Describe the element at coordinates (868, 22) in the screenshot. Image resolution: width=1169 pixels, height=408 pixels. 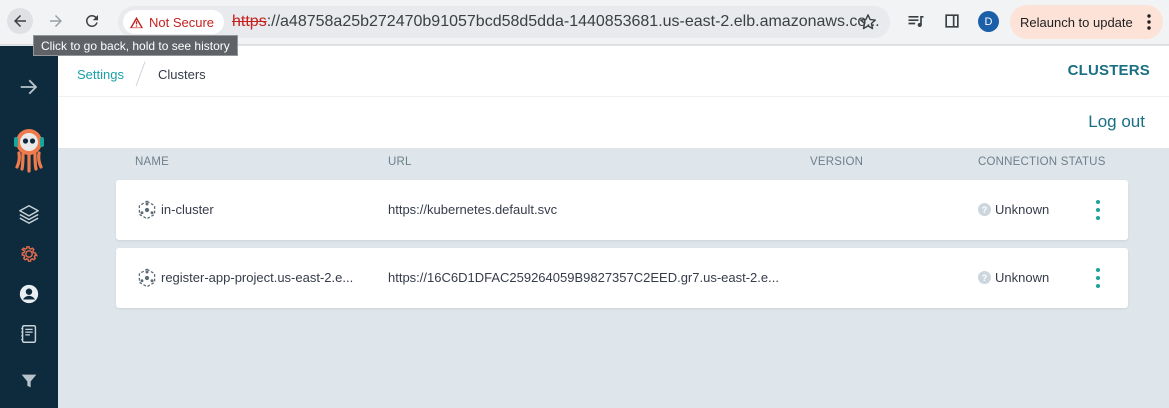
I see `bookmark-star-icon` at that location.